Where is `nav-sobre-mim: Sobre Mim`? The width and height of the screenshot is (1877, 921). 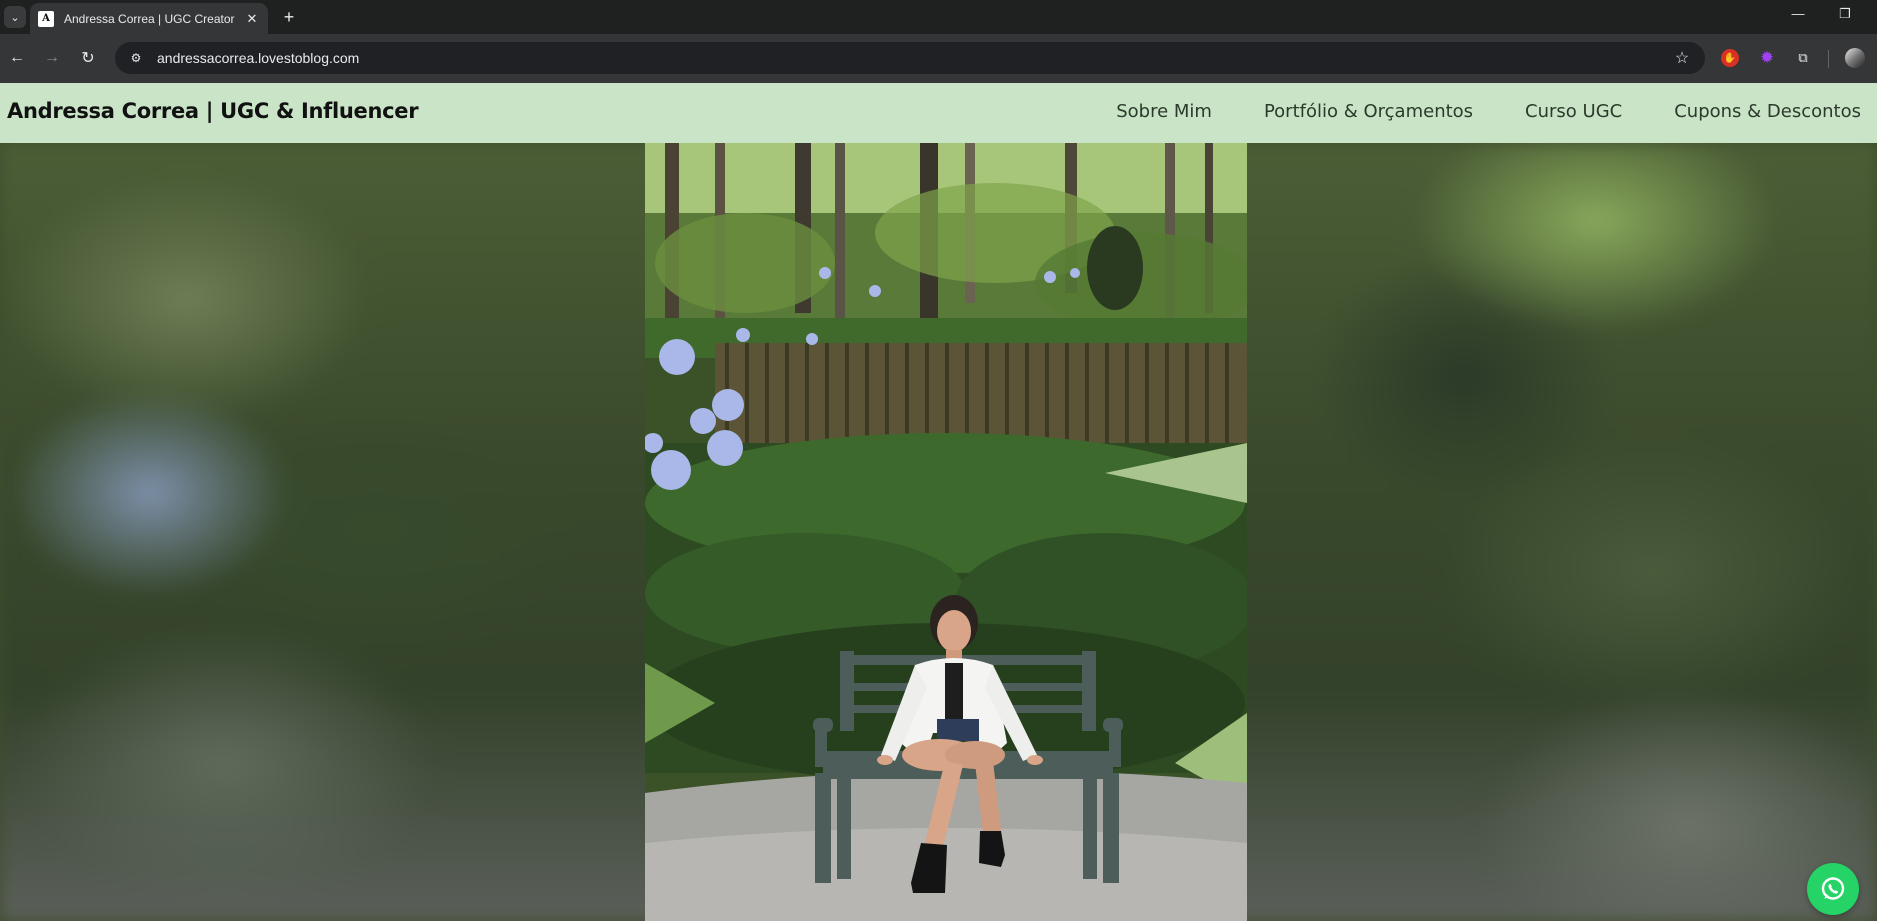 nav-sobre-mim: Sobre Mim is located at coordinates (1164, 111).